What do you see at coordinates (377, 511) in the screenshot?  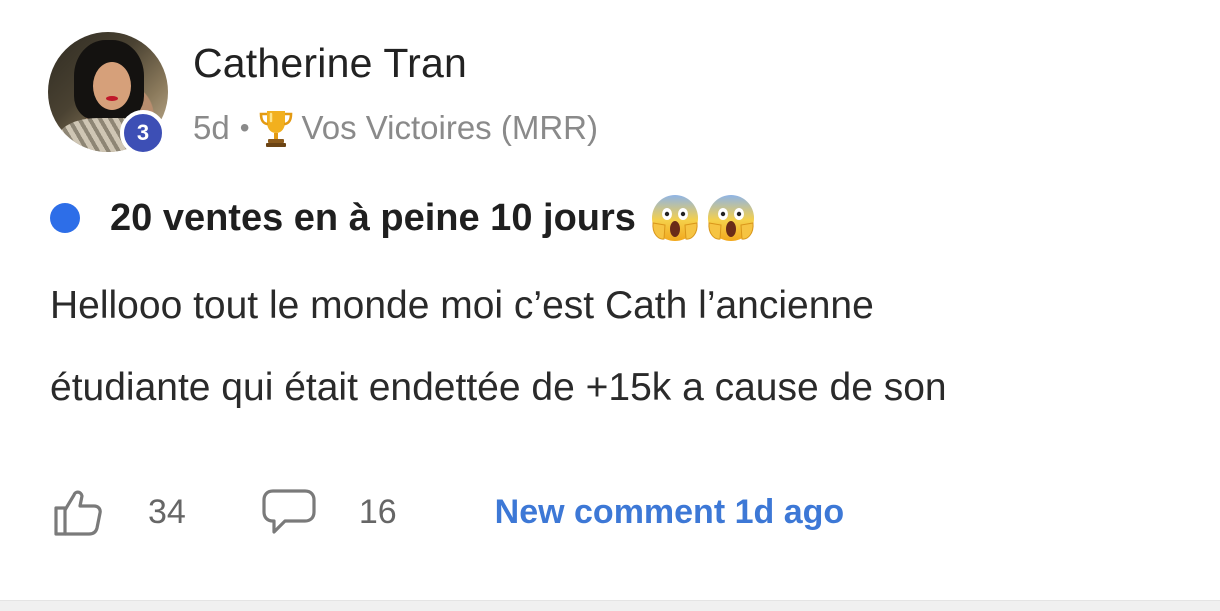 I see `comment-count: 16` at bounding box center [377, 511].